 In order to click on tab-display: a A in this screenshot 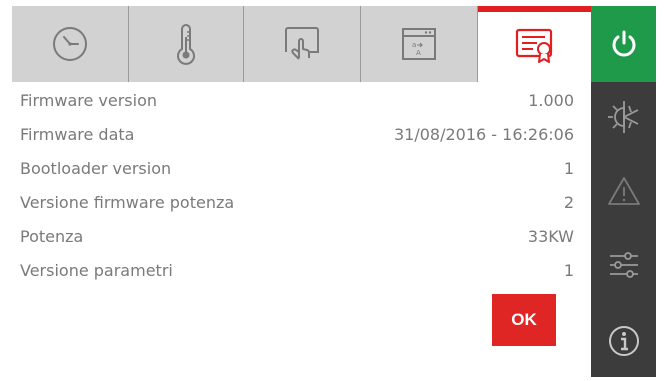, I will do `click(419, 44)`.